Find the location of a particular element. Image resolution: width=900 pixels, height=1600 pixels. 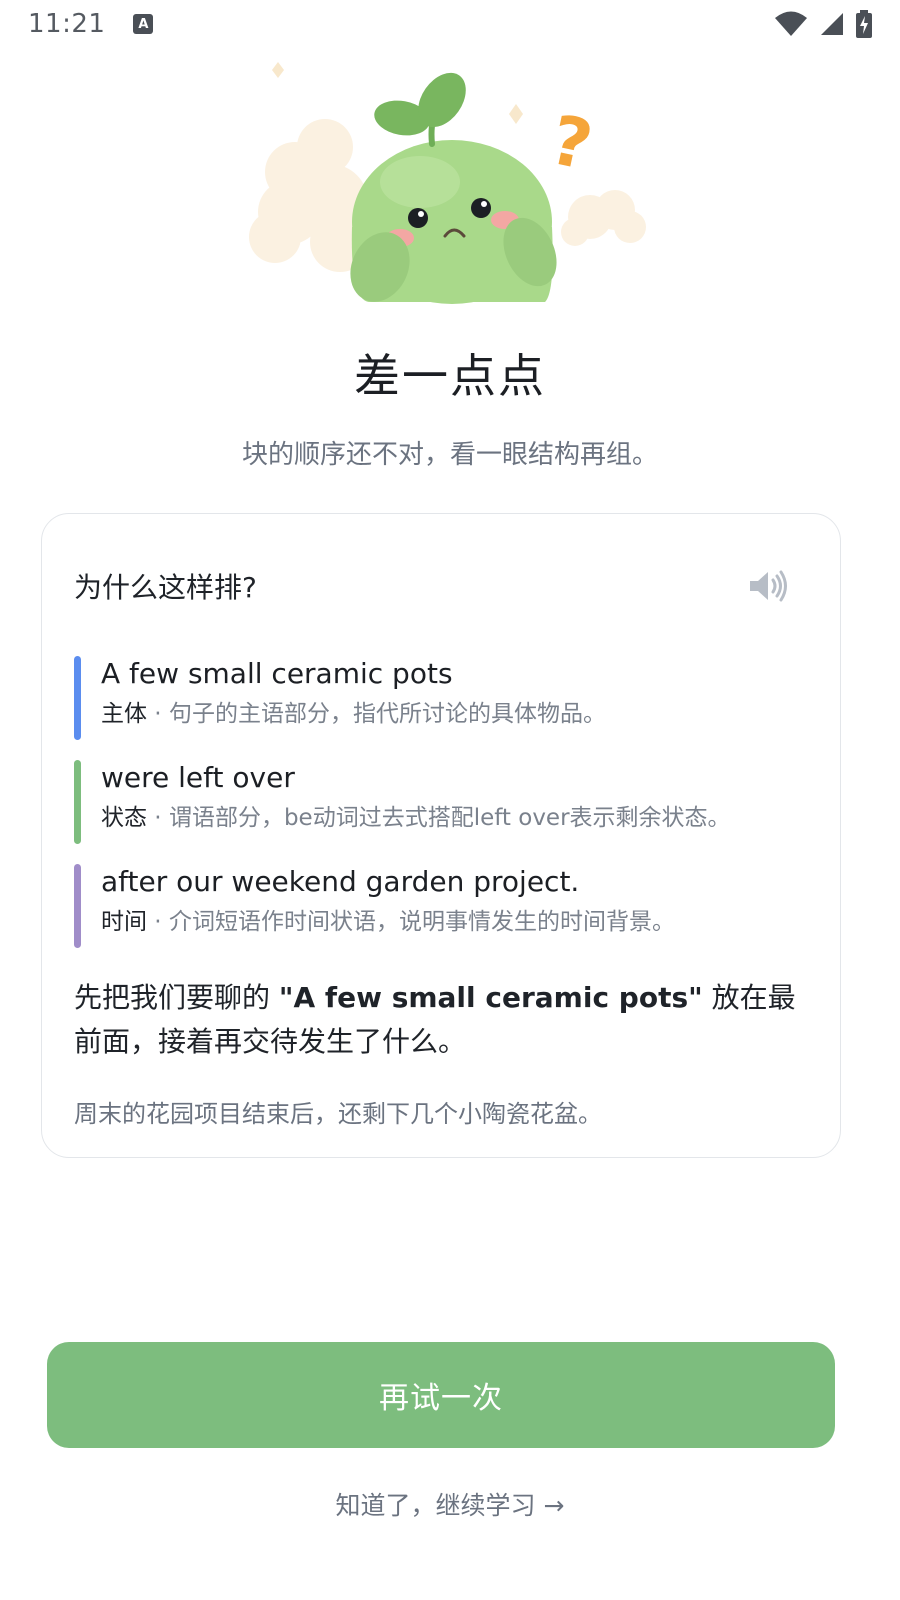

segment-description: 时间 · 介词短语作时间状语，说明事情发生的时间背景。 is located at coordinates (447, 922).